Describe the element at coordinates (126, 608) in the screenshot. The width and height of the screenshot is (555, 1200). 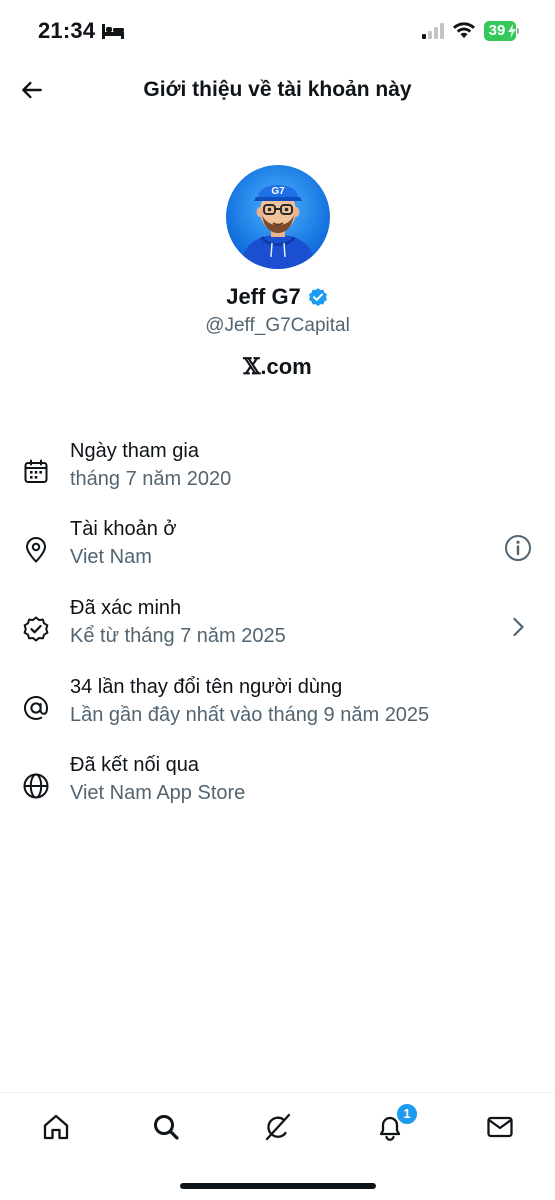
I see `info-title: Đã xác minh` at that location.